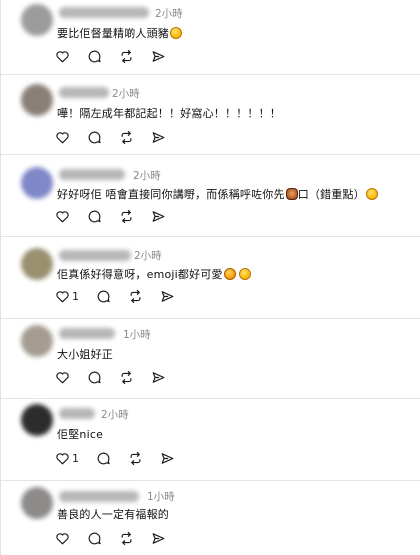  I want to click on comment-text: 善良的人一定有福報的, so click(113, 514).